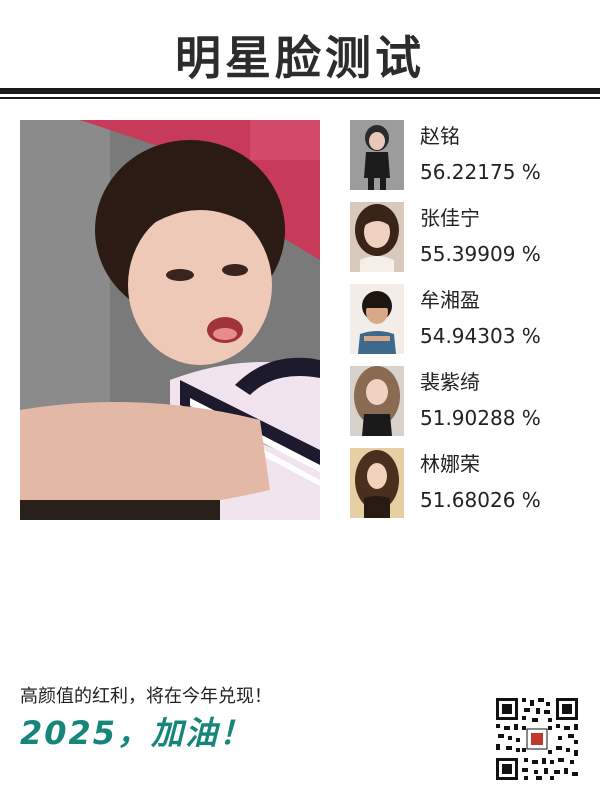 This screenshot has width=600, height=800. What do you see at coordinates (470, 484) in the screenshot?
I see `match-item: 林娜荣 51.68026 %` at bounding box center [470, 484].